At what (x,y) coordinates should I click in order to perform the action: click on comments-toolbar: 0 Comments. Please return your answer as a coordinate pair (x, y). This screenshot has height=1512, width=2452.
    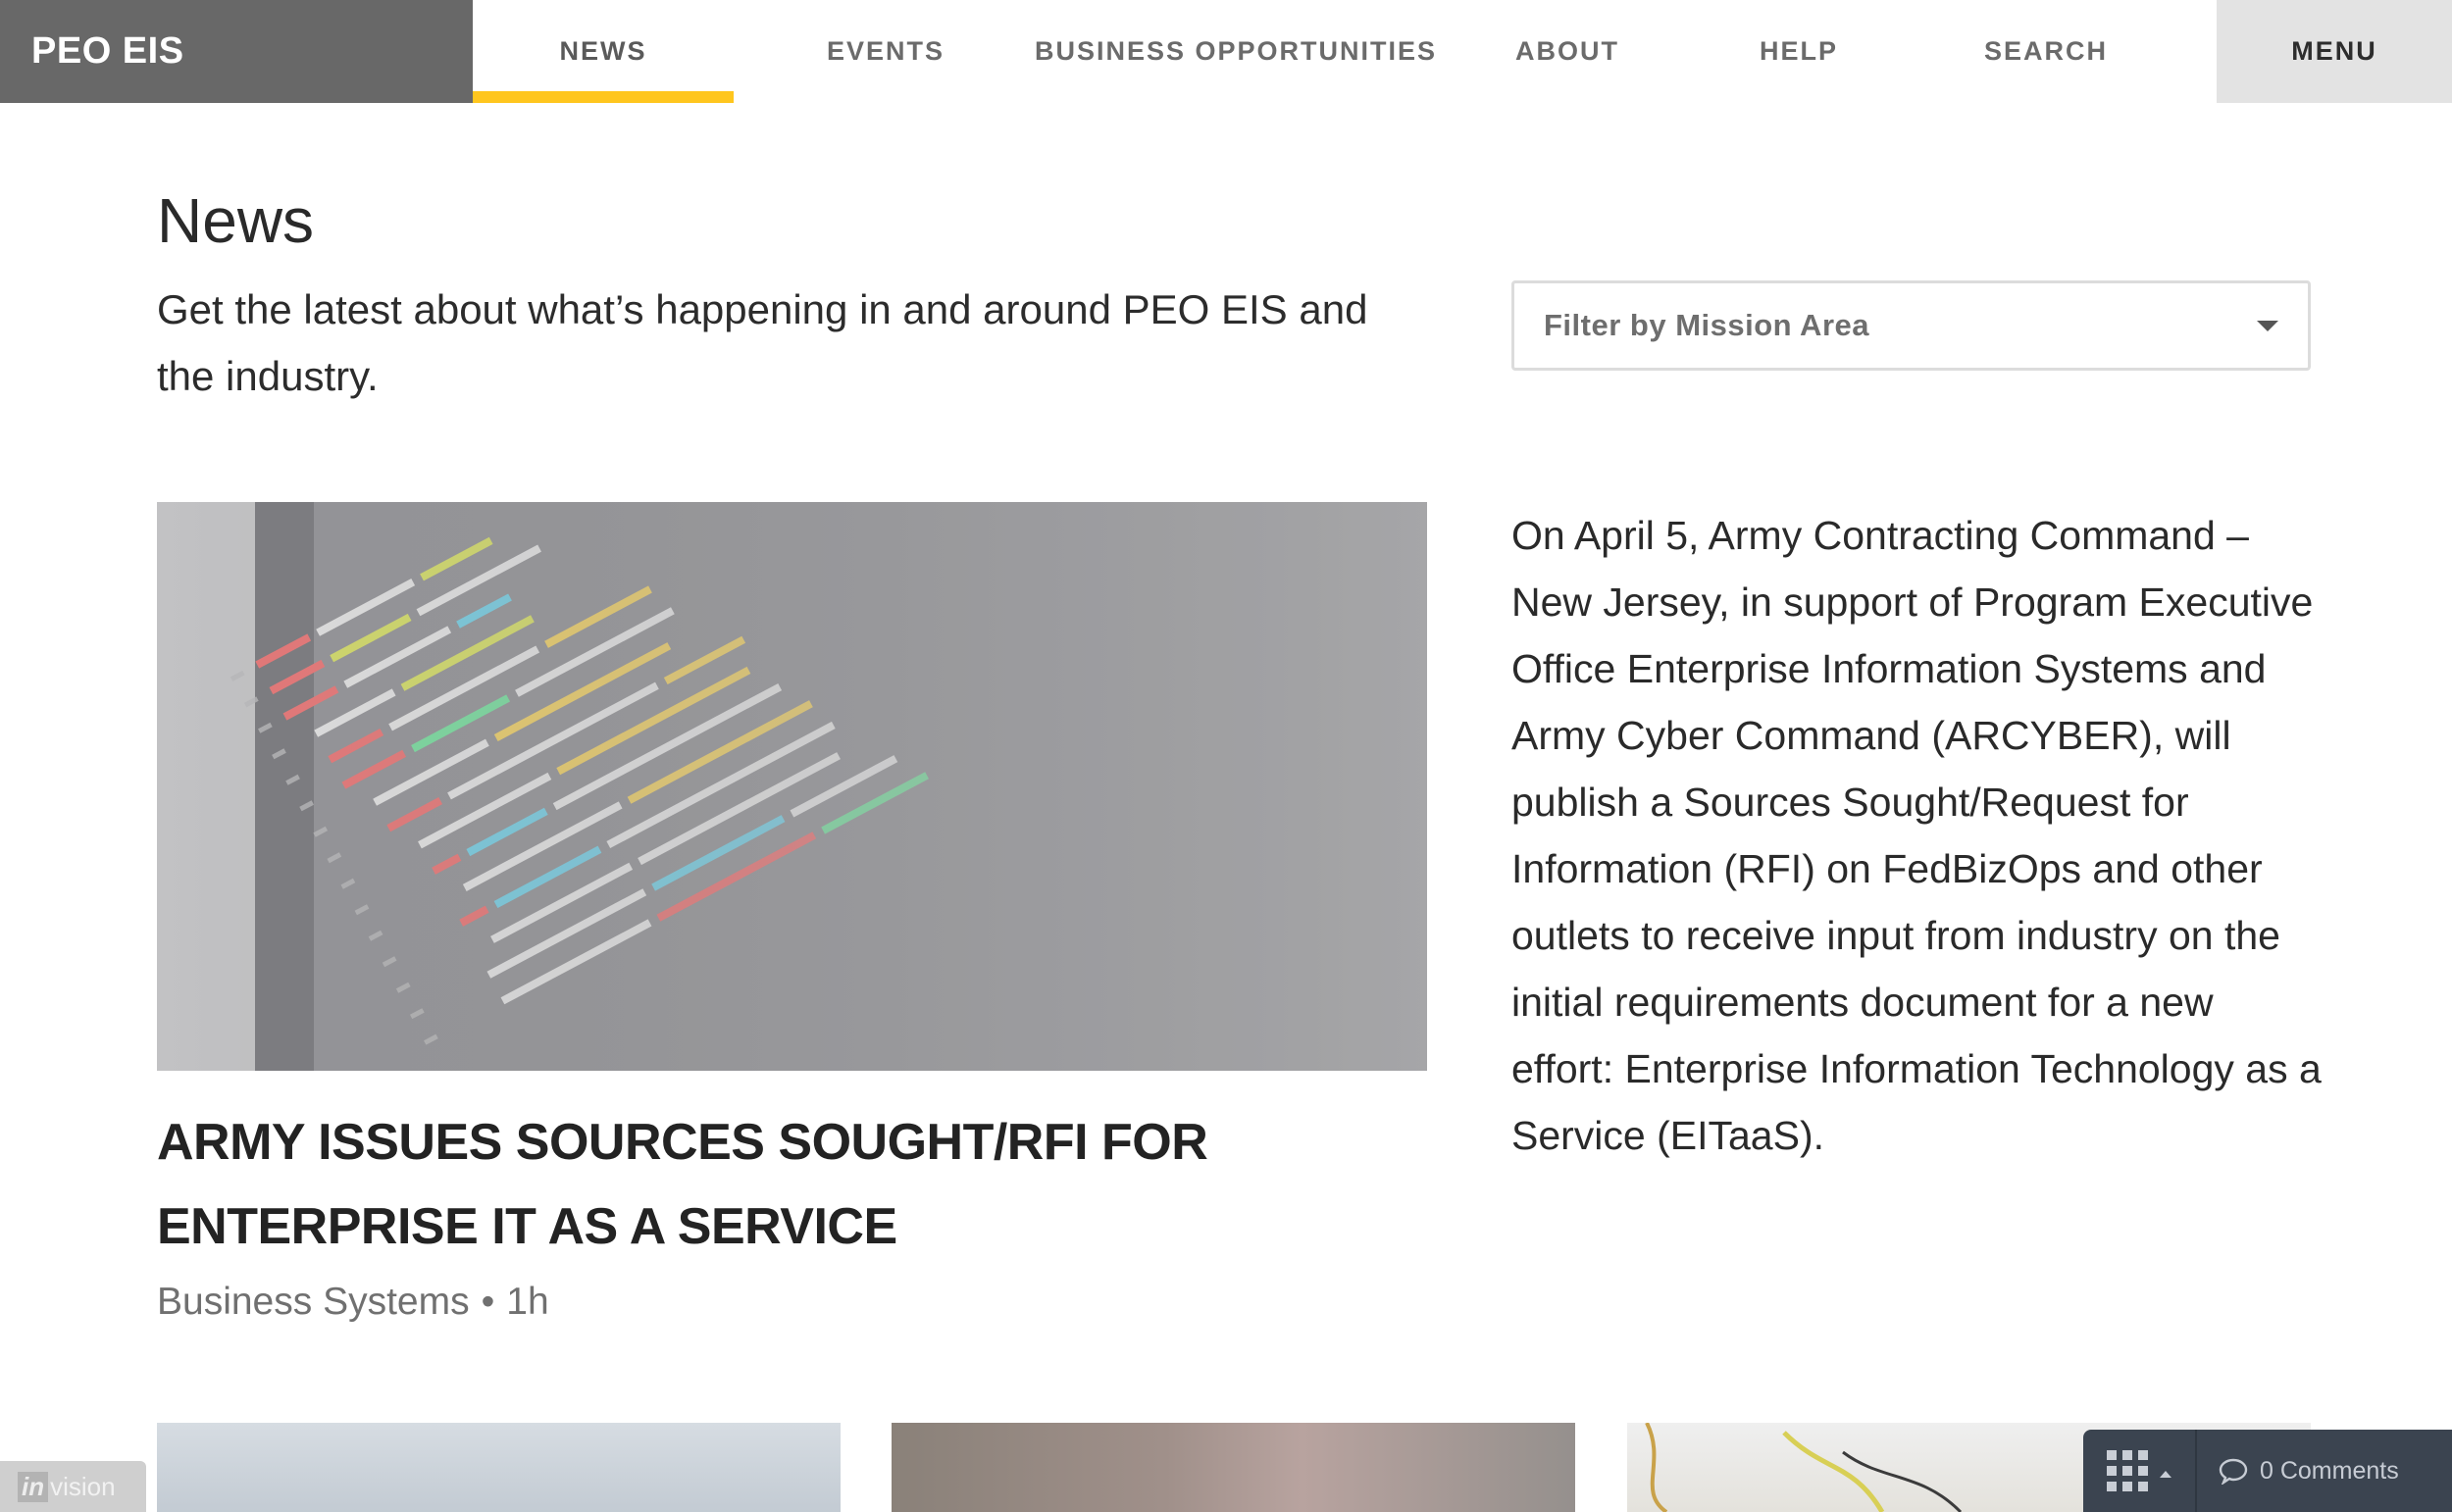
    Looking at the image, I should click on (2267, 1471).